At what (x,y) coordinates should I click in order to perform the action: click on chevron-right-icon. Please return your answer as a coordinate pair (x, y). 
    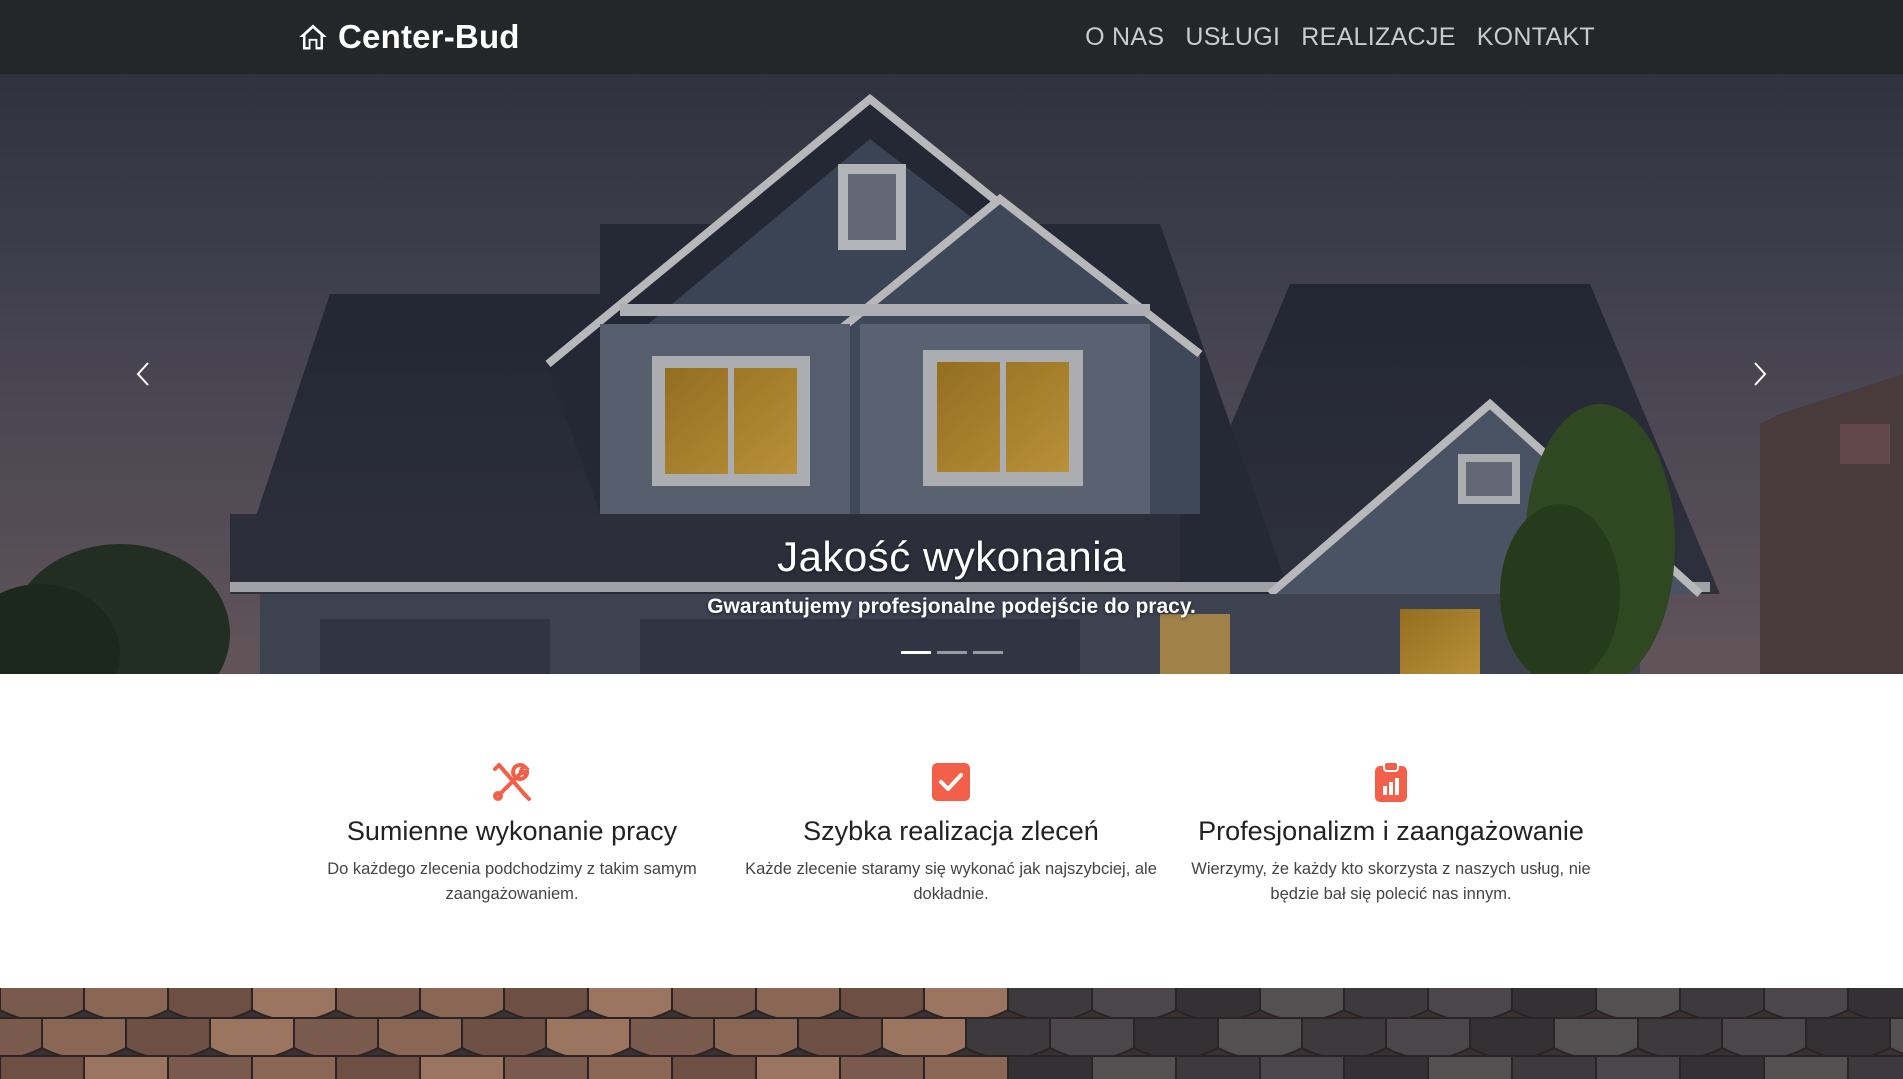
    Looking at the image, I should click on (1760, 374).